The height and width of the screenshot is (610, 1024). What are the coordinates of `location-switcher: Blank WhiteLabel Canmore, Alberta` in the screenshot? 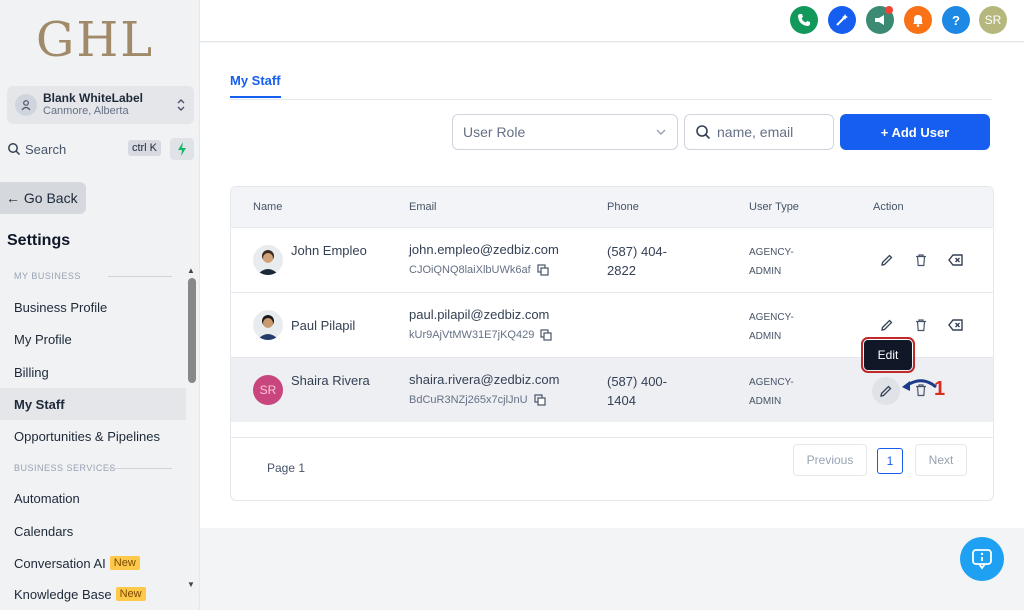 It's located at (100, 105).